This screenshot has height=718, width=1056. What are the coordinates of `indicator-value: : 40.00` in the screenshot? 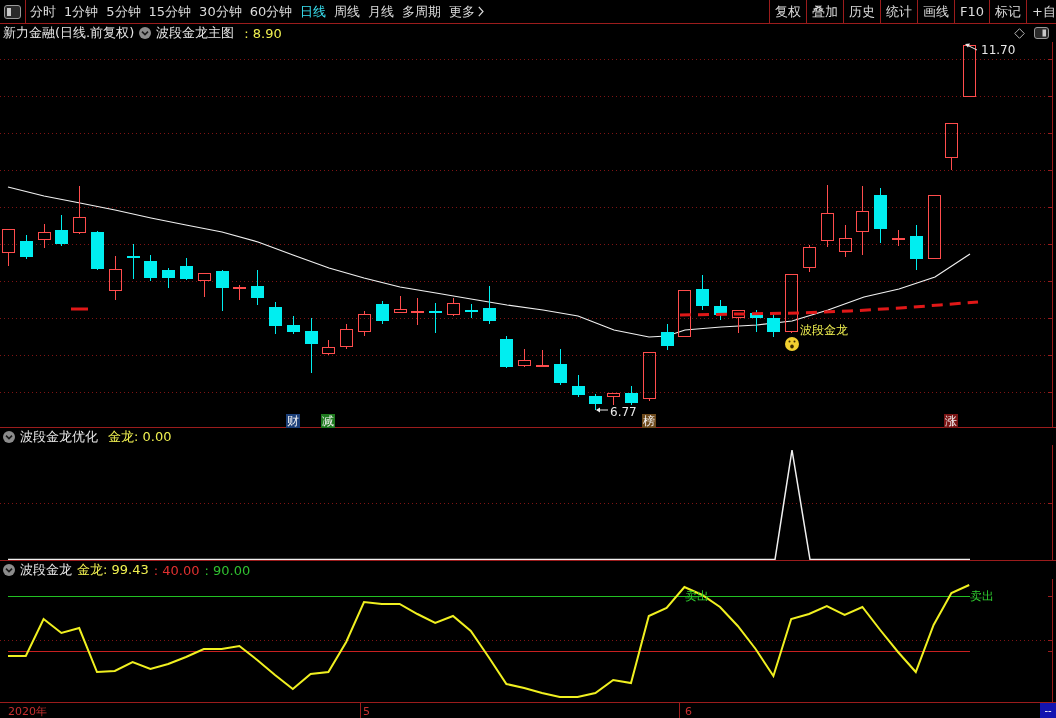 It's located at (176, 570).